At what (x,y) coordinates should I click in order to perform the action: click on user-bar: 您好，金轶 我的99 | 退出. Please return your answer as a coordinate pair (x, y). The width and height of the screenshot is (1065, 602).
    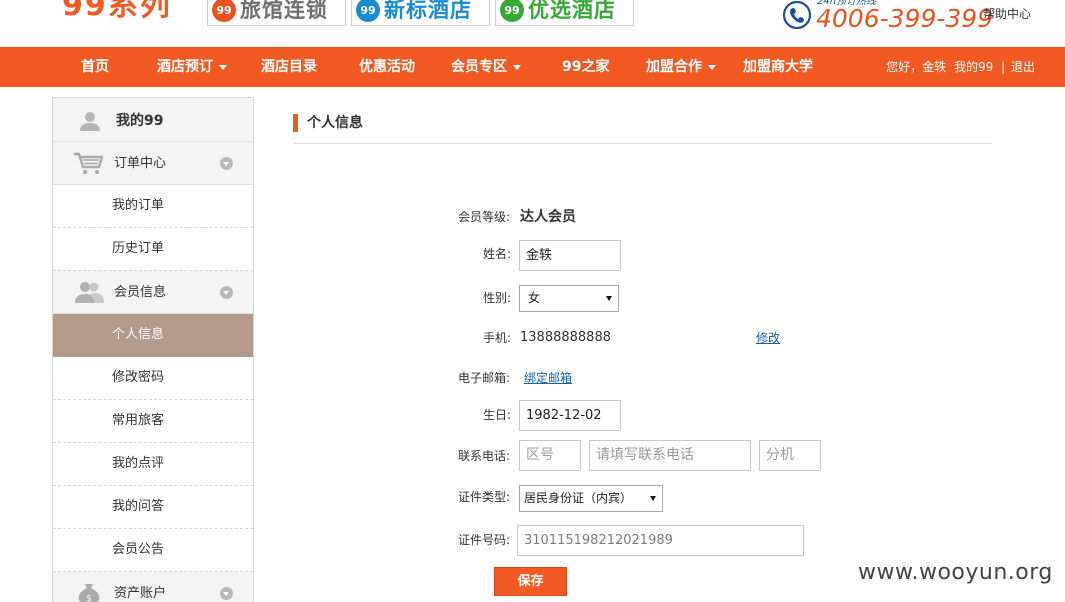
    Looking at the image, I should click on (960, 67).